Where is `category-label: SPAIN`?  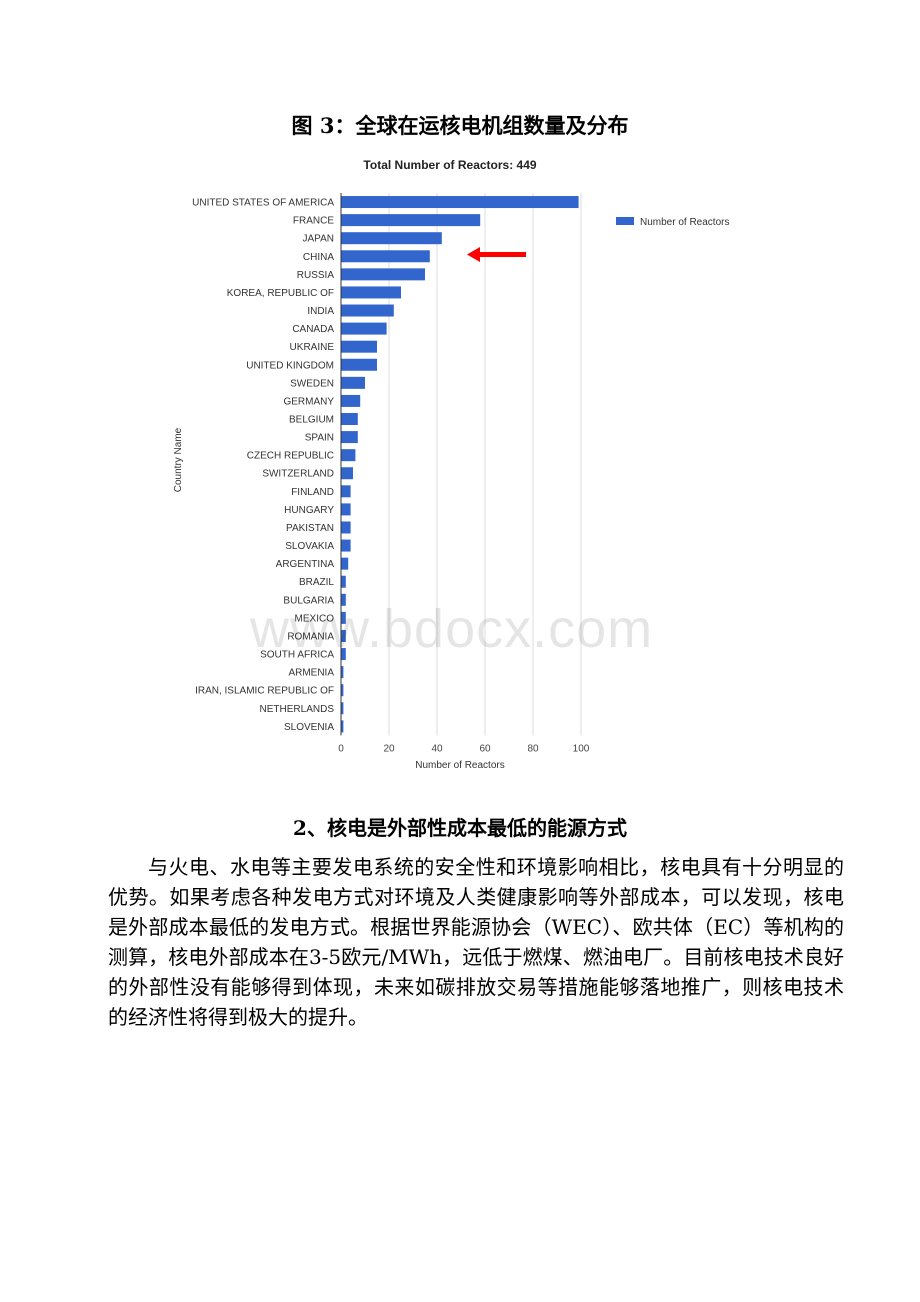
category-label: SPAIN is located at coordinates (319, 438).